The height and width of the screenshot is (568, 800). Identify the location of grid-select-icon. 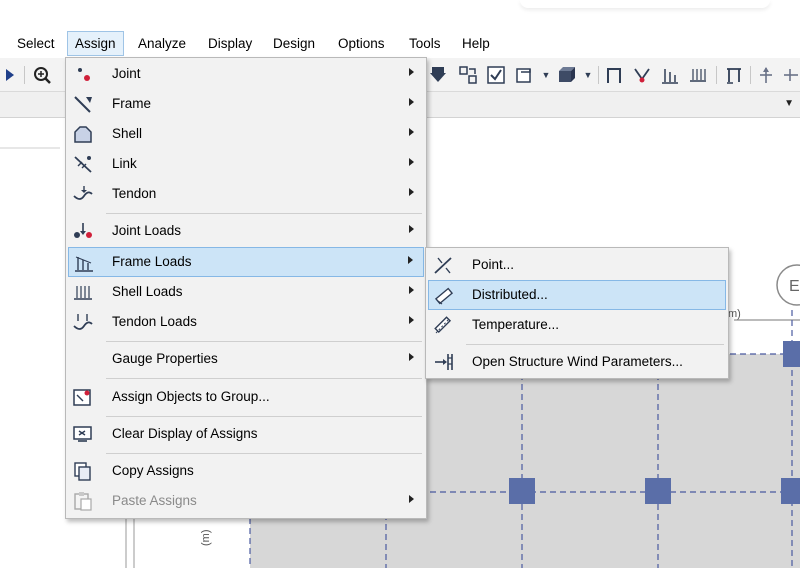
(468, 75).